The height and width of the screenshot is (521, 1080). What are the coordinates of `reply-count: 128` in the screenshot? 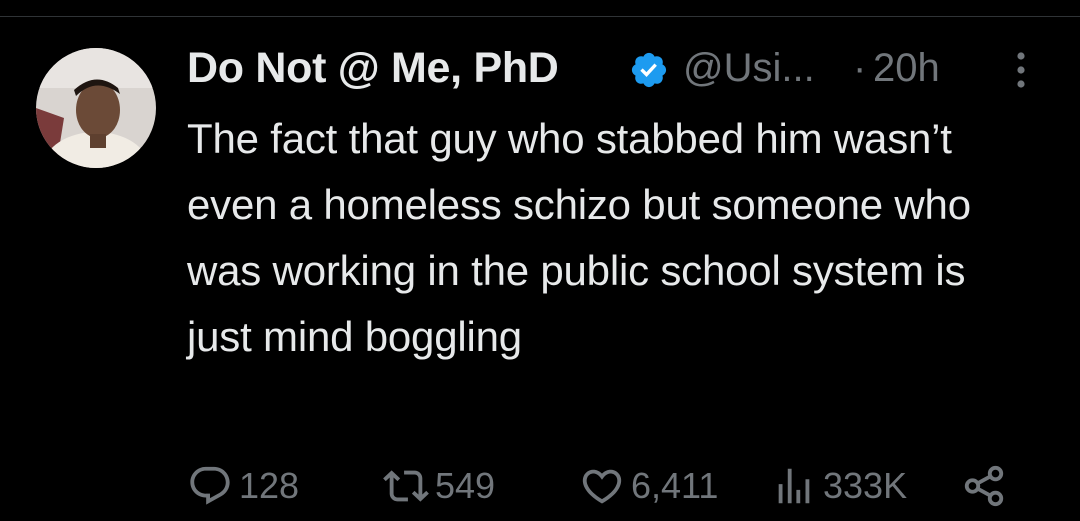 It's located at (269, 485).